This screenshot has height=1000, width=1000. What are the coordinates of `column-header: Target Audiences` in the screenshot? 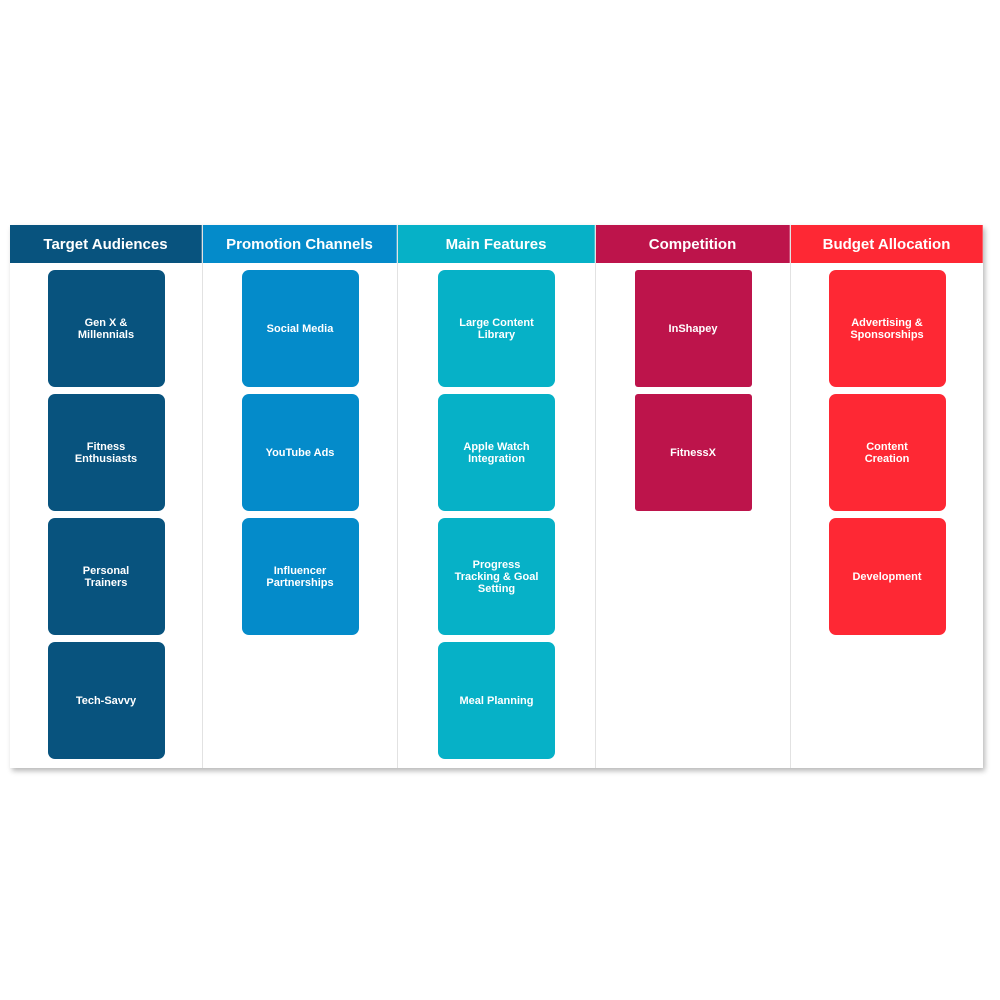 It's located at (106, 244).